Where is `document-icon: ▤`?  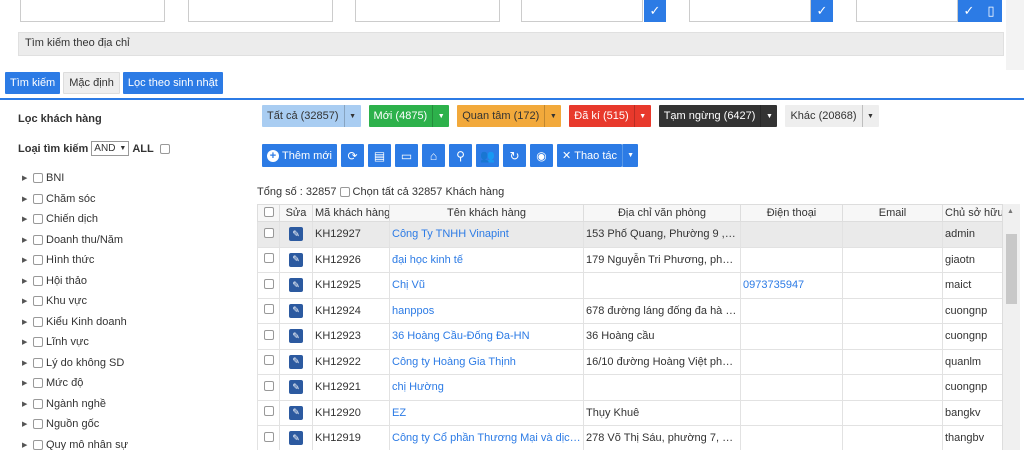
document-icon: ▤ is located at coordinates (379, 155).